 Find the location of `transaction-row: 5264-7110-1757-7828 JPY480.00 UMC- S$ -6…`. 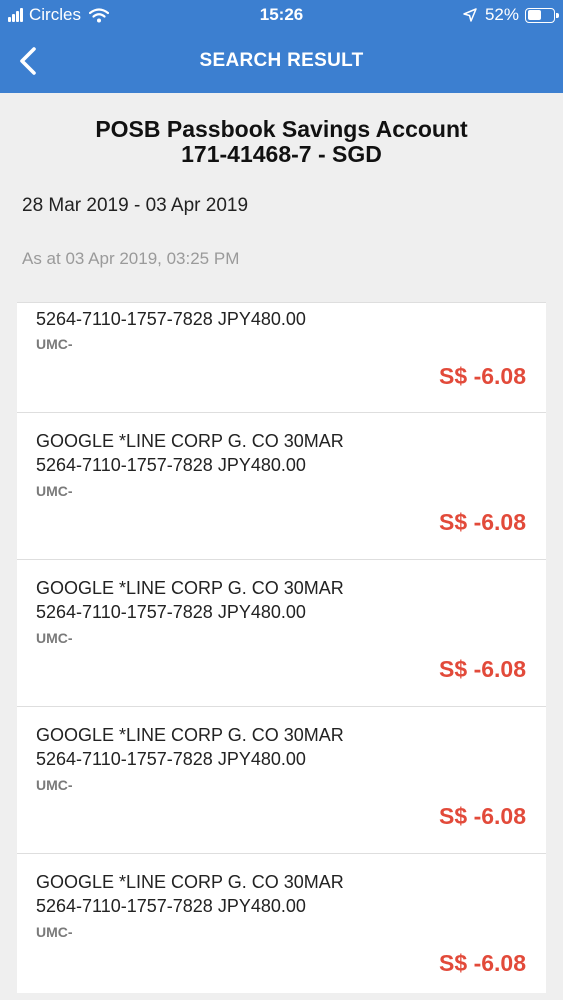

transaction-row: 5264-7110-1757-7828 JPY480.00 UMC- S$ -6… is located at coordinates (281, 357).